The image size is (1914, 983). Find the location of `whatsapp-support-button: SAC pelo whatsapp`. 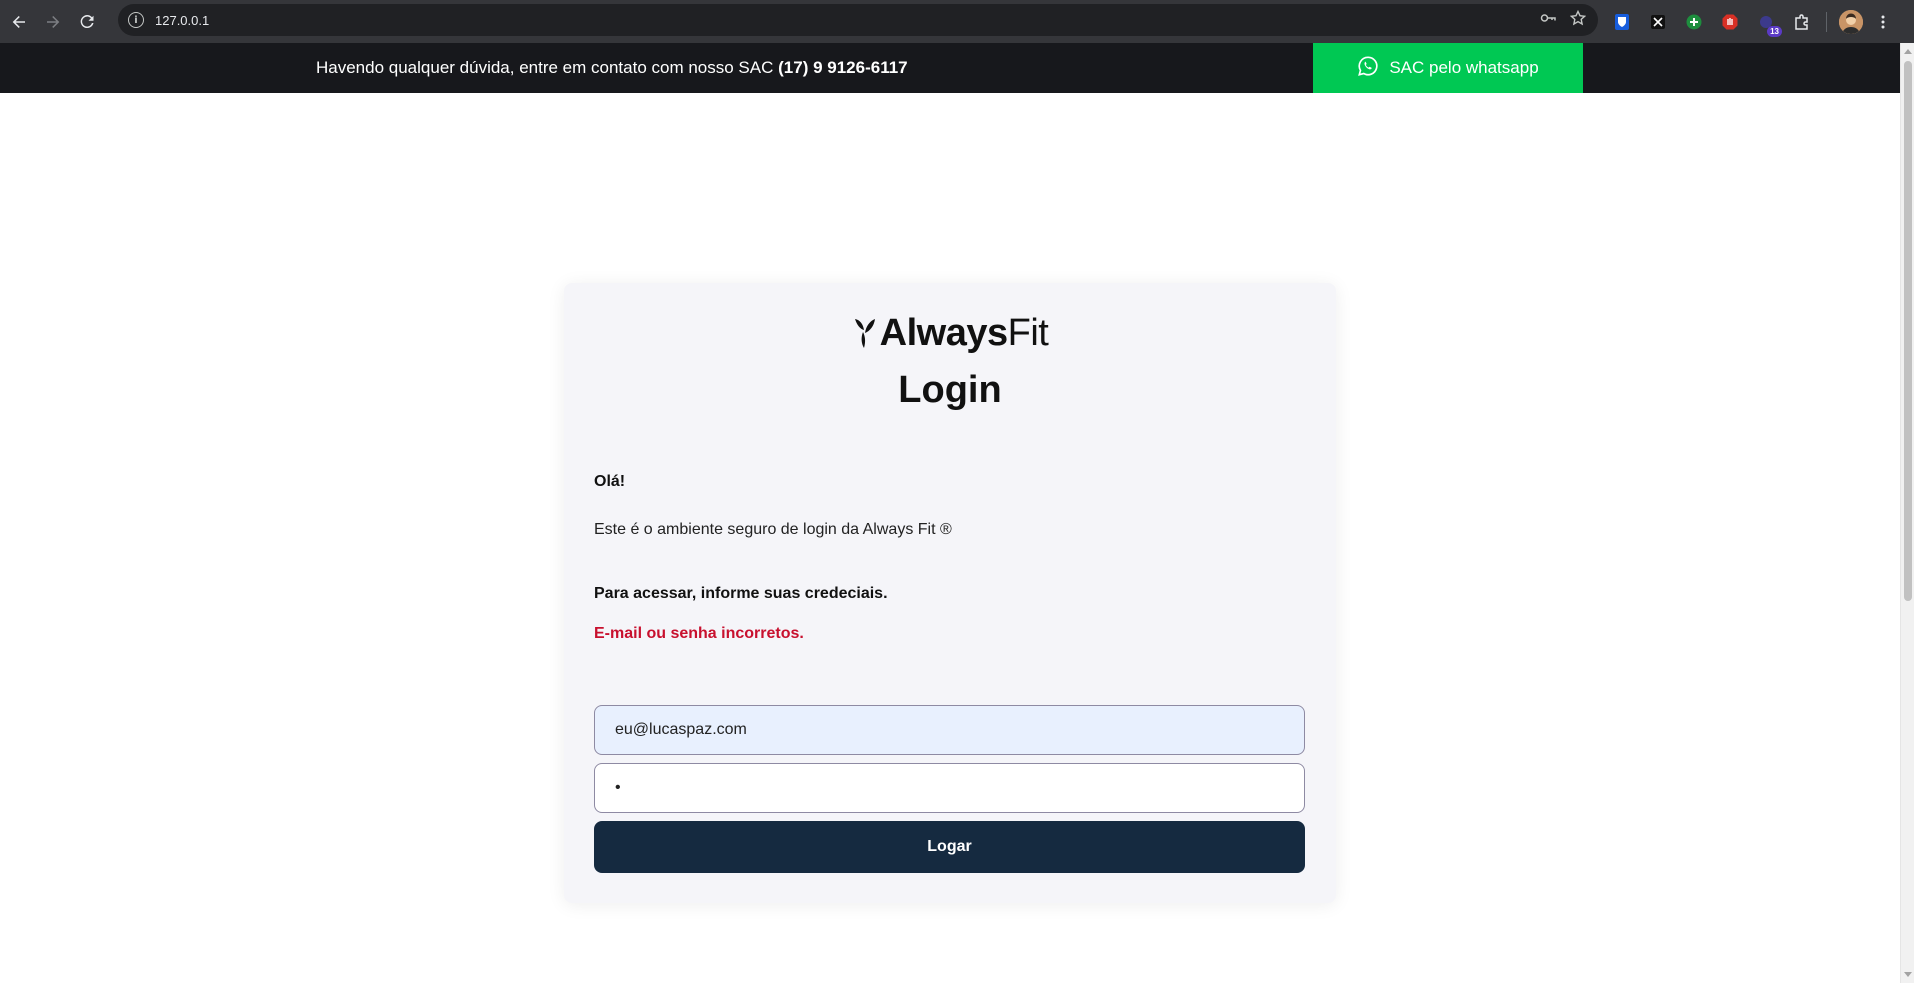

whatsapp-support-button: SAC pelo whatsapp is located at coordinates (1448, 68).